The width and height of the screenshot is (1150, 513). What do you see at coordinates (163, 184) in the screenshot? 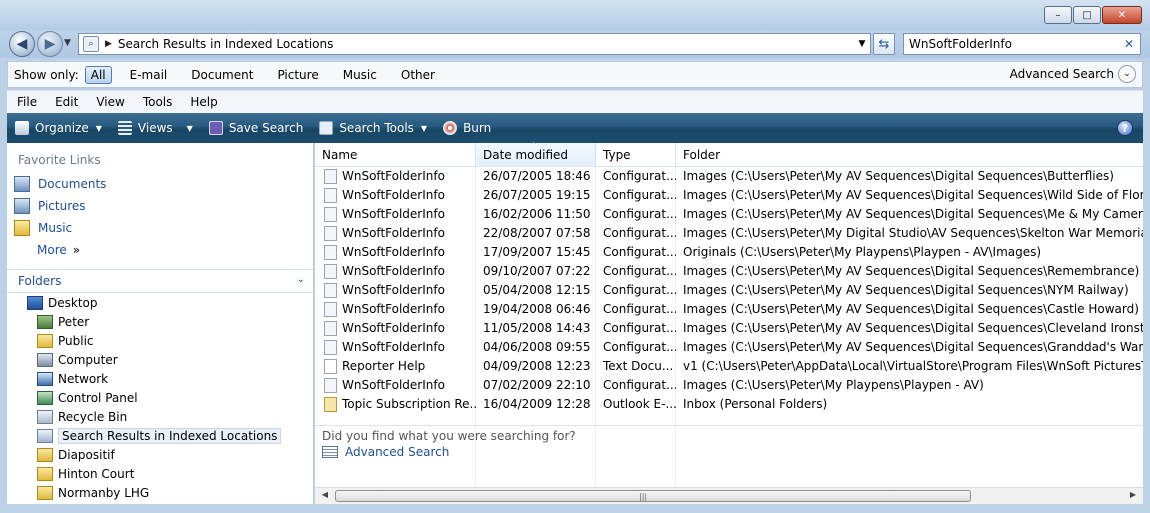
I see `favorite-documents: Documents` at bounding box center [163, 184].